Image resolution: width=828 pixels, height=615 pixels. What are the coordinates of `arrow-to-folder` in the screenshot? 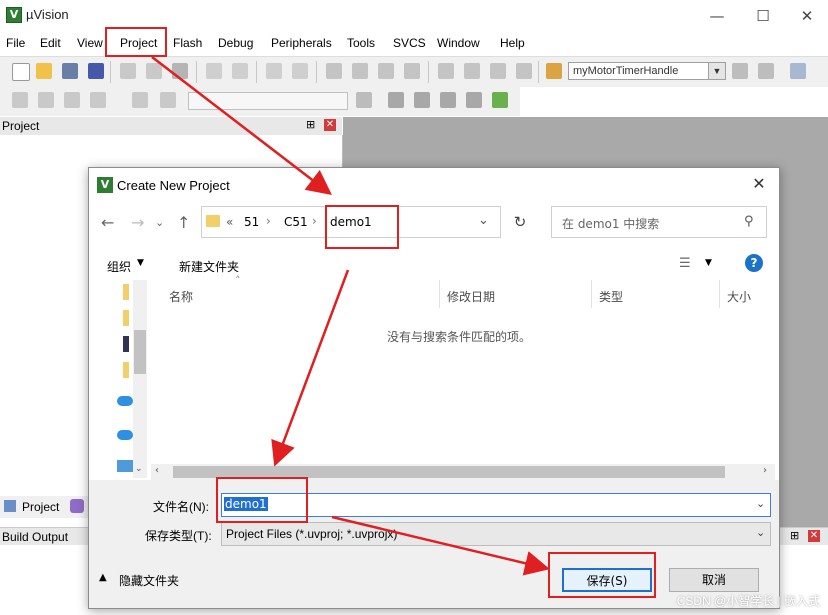 It's located at (241, 126).